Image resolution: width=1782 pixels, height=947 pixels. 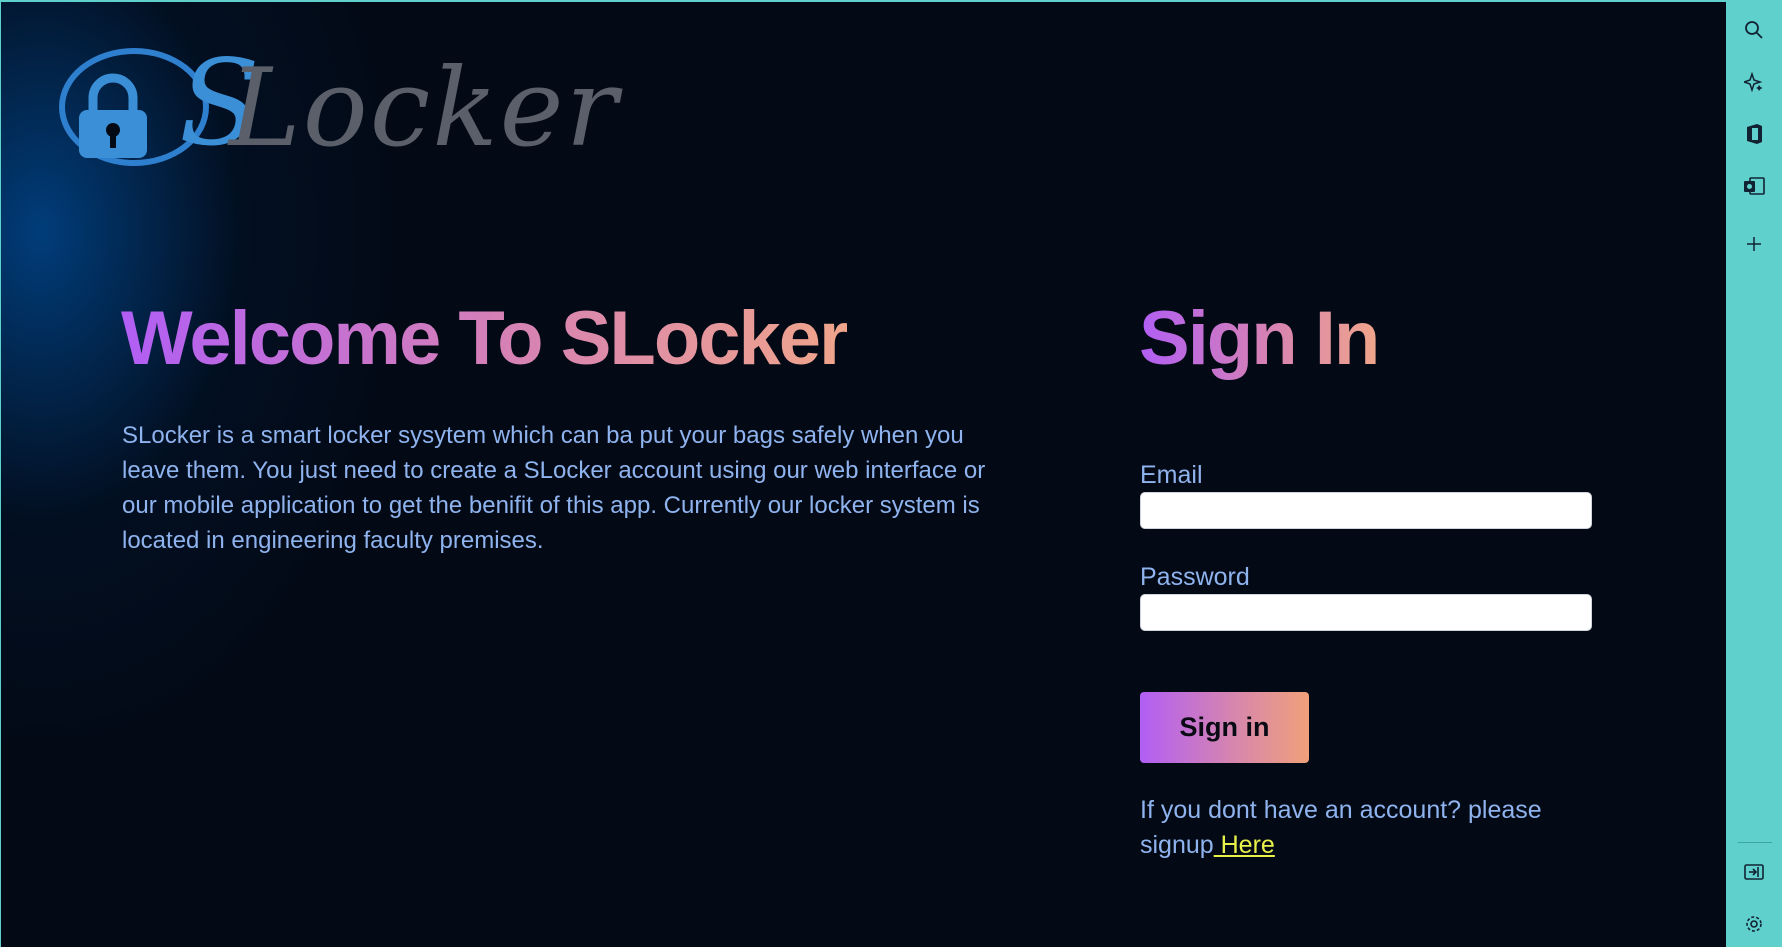 What do you see at coordinates (1259, 339) in the screenshot?
I see `signin-title: Sign In` at bounding box center [1259, 339].